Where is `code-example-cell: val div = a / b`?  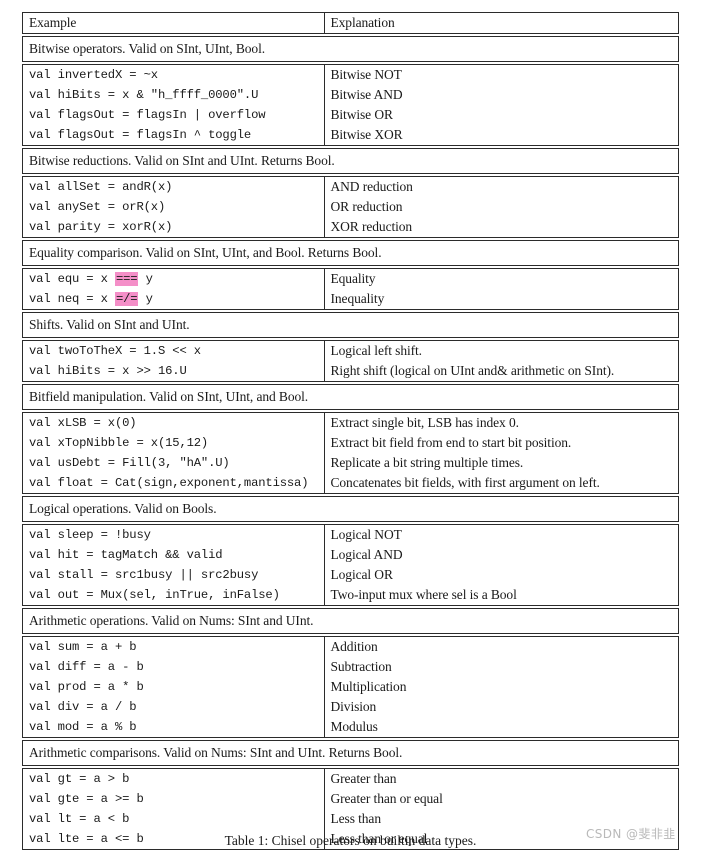 code-example-cell: val div = a / b is located at coordinates (174, 707).